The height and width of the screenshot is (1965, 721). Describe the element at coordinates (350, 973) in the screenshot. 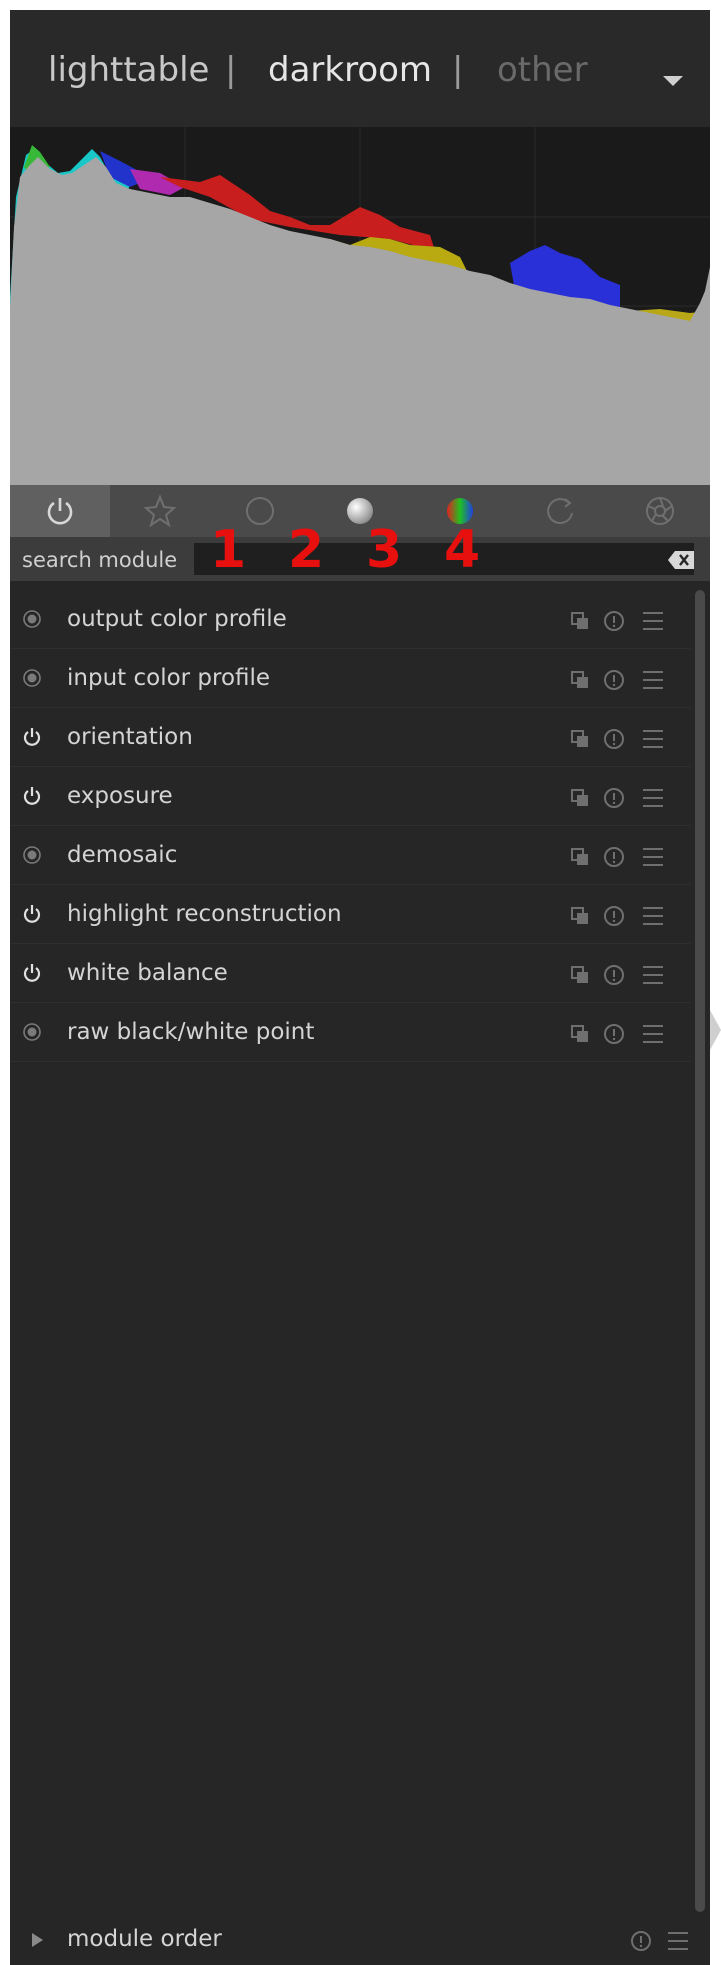

I see `module-white-balance: white balance` at that location.